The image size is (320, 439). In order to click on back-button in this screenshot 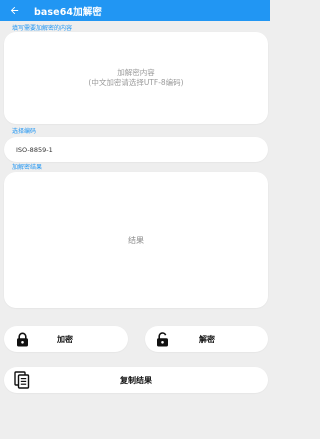, I will do `click(14, 10)`.